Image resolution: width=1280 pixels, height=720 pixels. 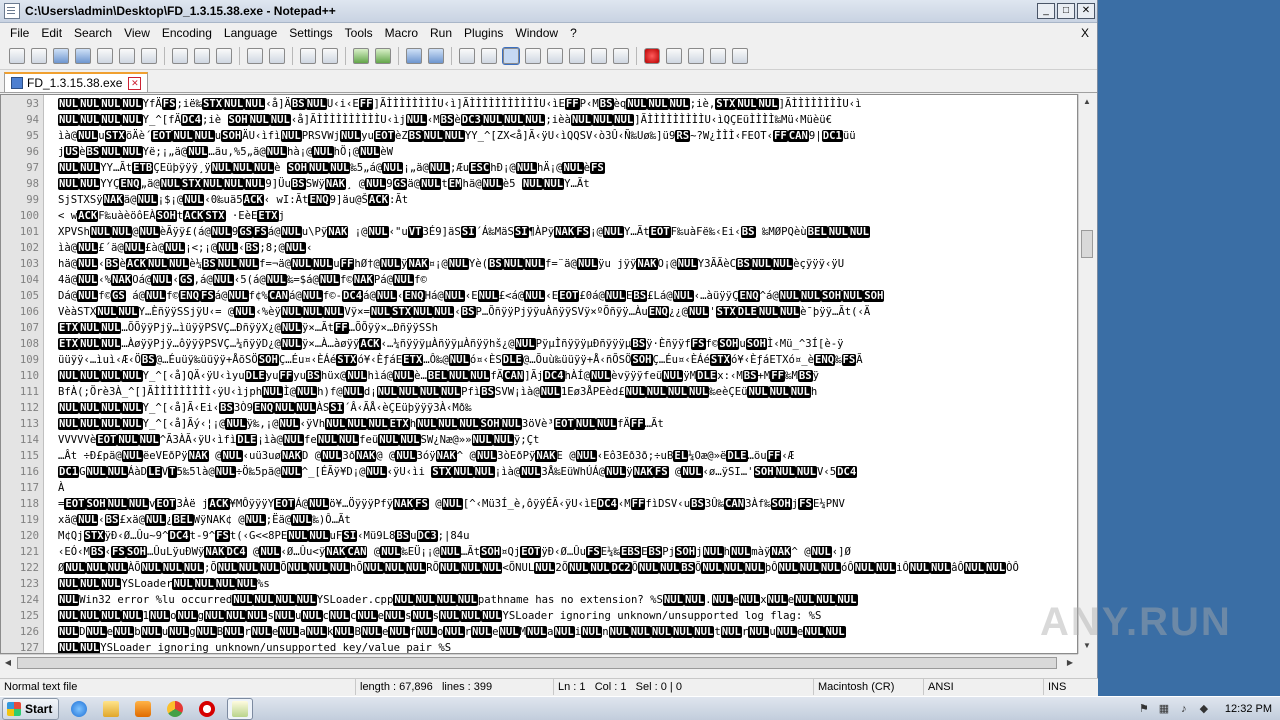 What do you see at coordinates (175, 709) in the screenshot?
I see `chrome-icon` at bounding box center [175, 709].